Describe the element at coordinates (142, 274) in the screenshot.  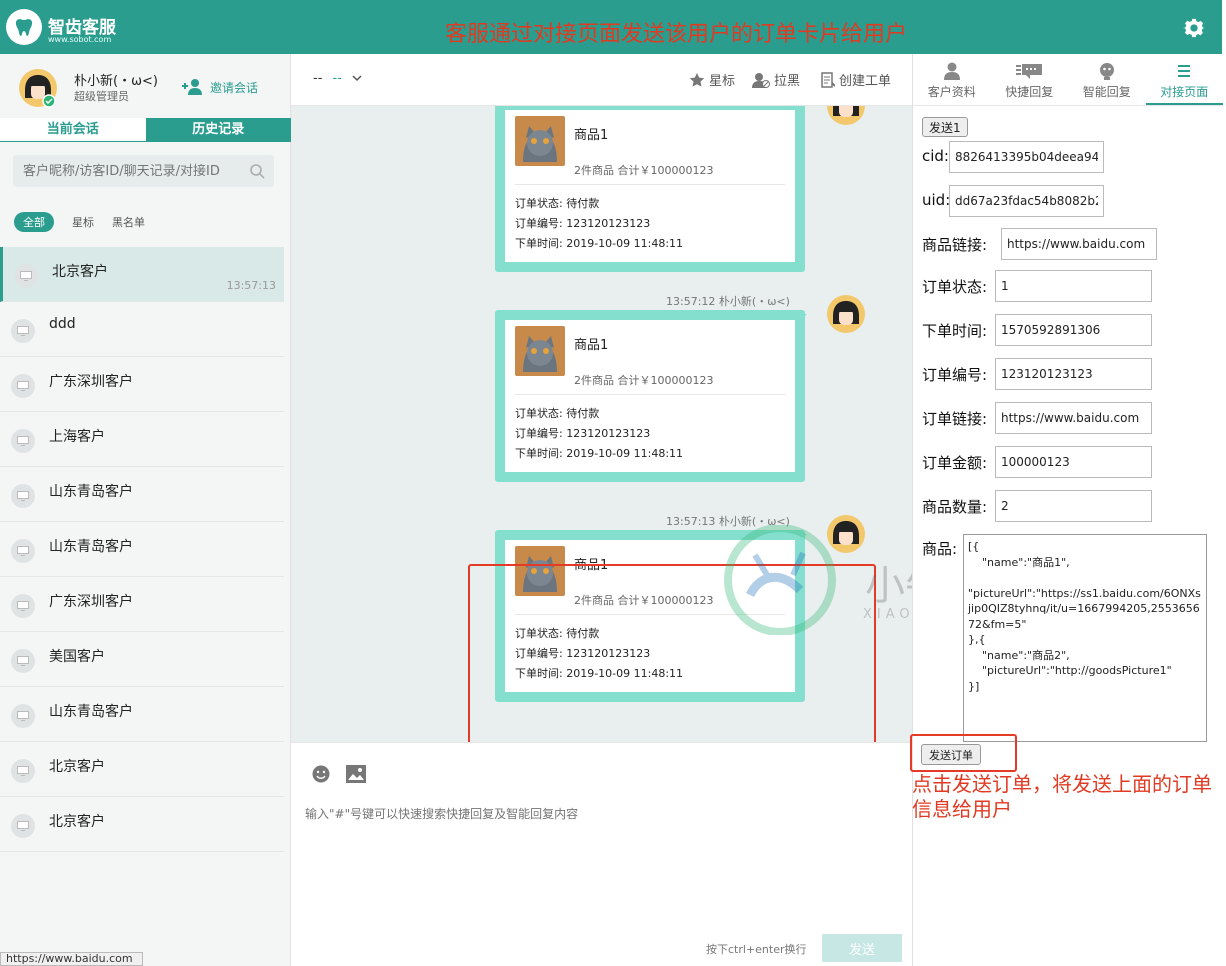
I see `list-item: 北京客户 13:57:13` at that location.